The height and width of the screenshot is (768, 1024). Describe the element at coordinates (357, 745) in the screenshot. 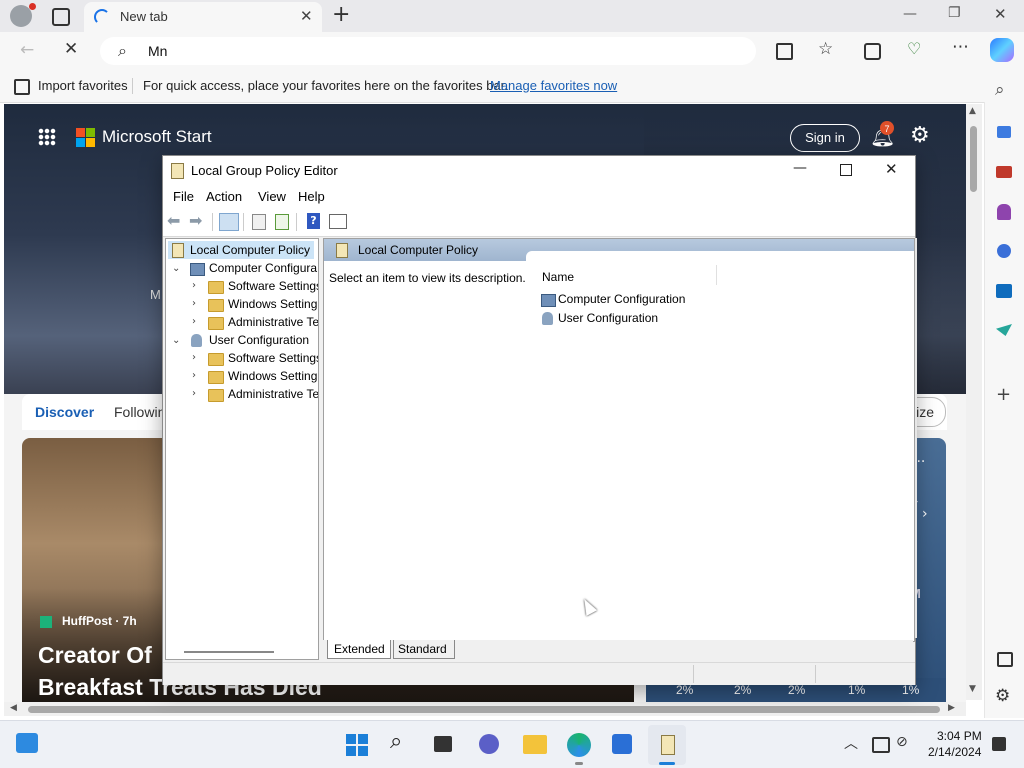

I see `start-windows-icon` at that location.